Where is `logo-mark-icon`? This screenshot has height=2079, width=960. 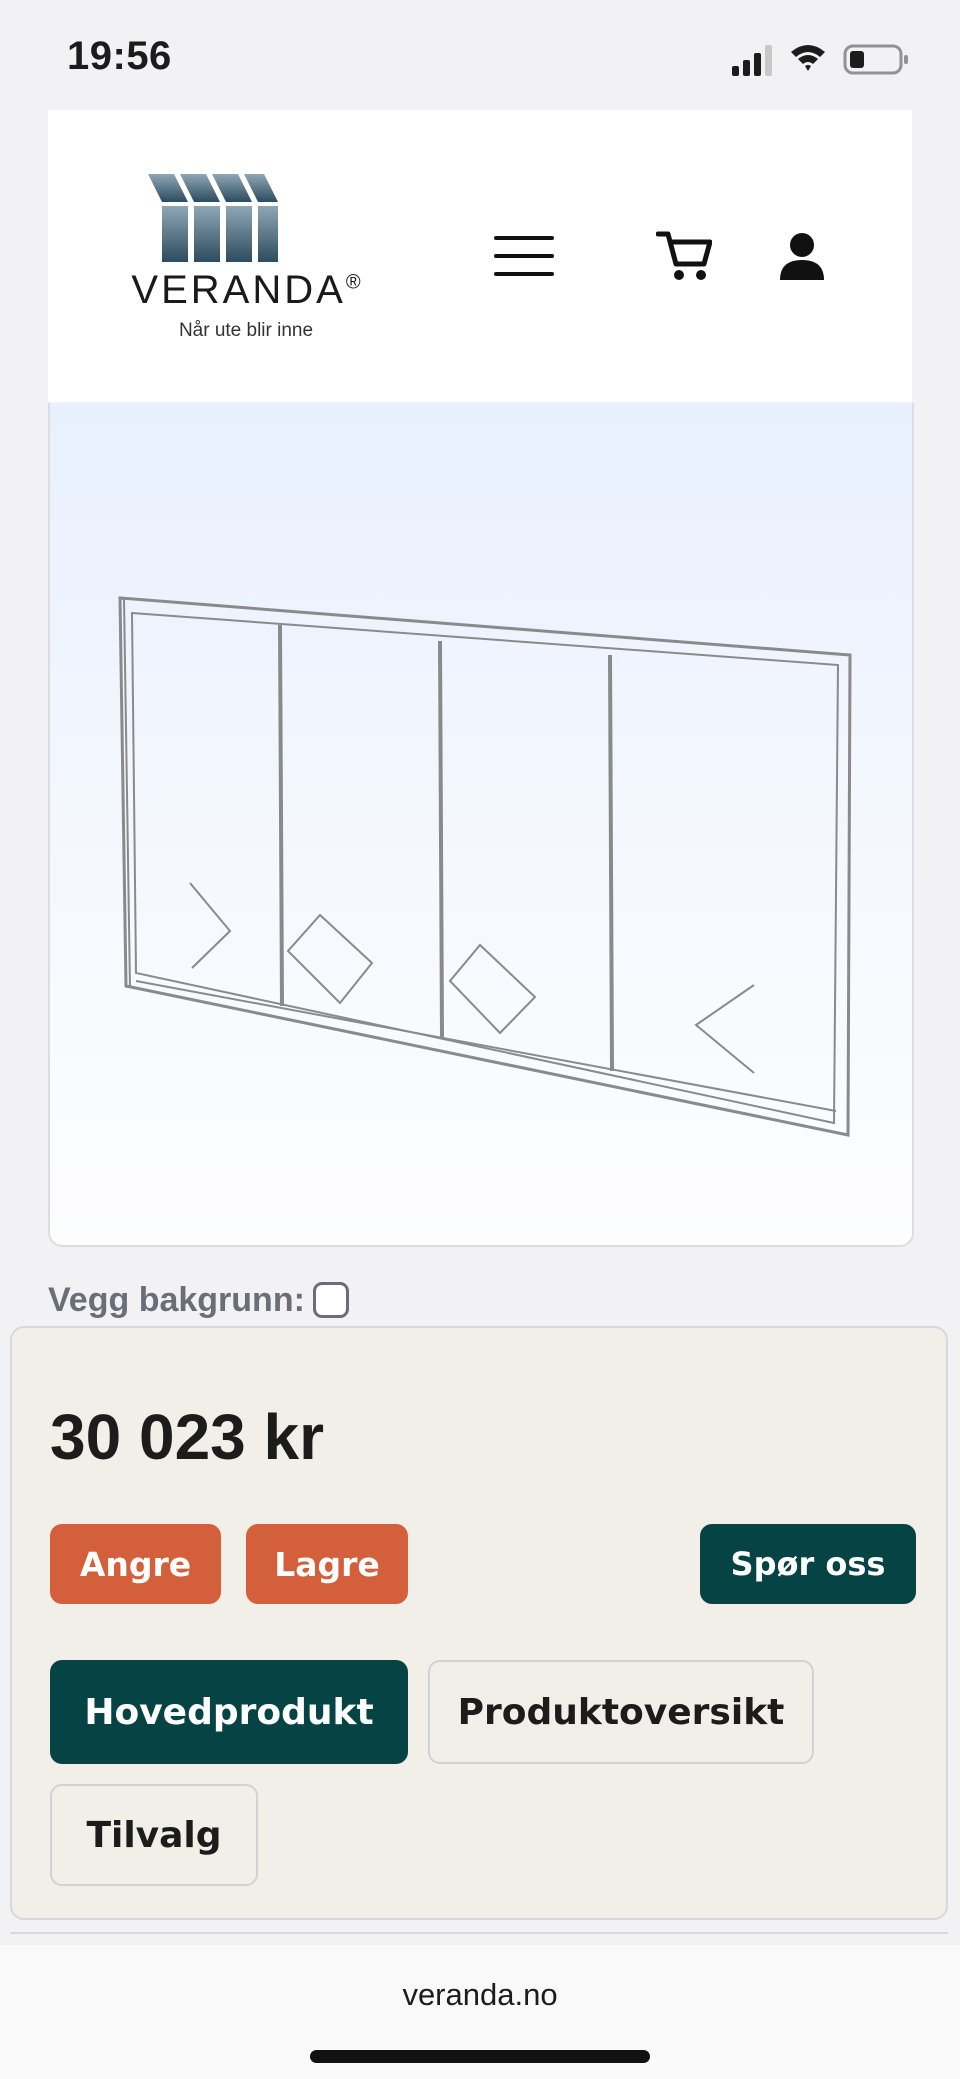 logo-mark-icon is located at coordinates (213, 218).